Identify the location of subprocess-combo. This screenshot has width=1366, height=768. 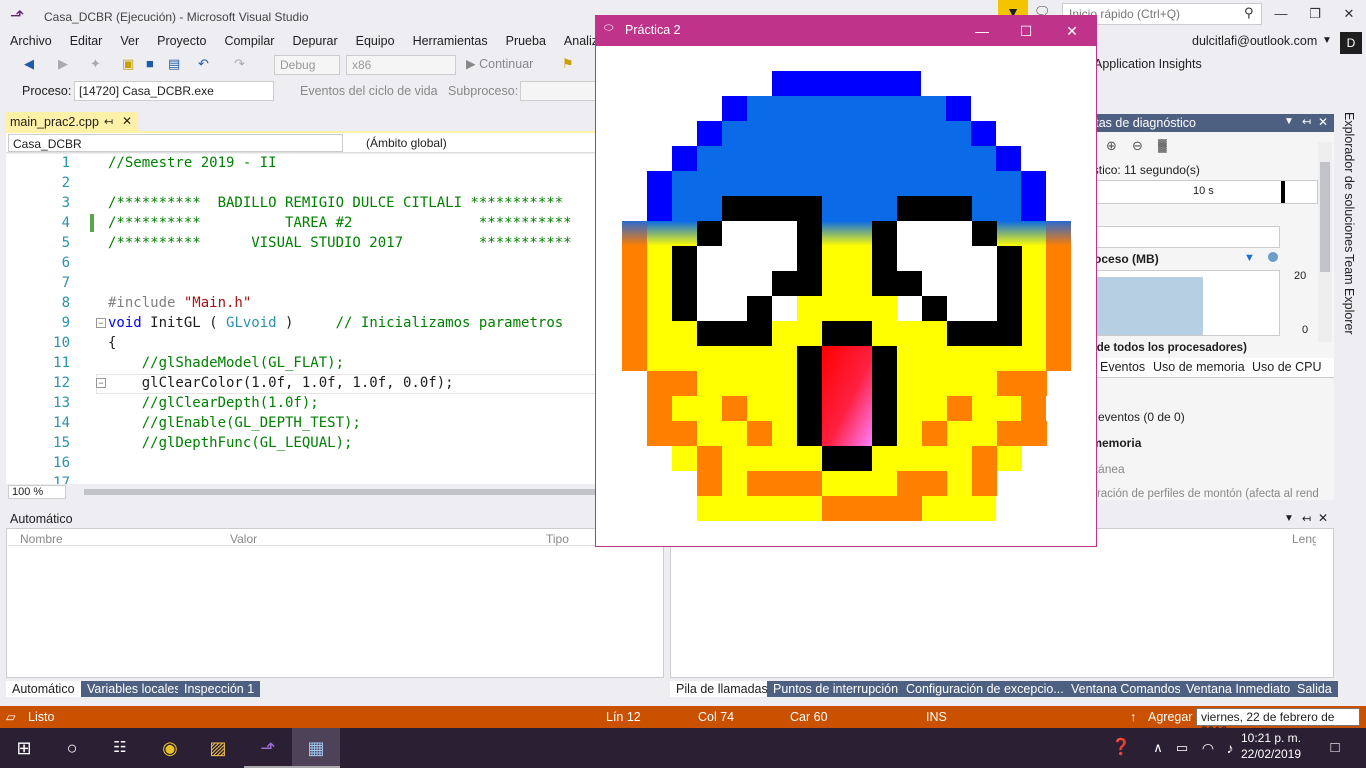
(559, 91).